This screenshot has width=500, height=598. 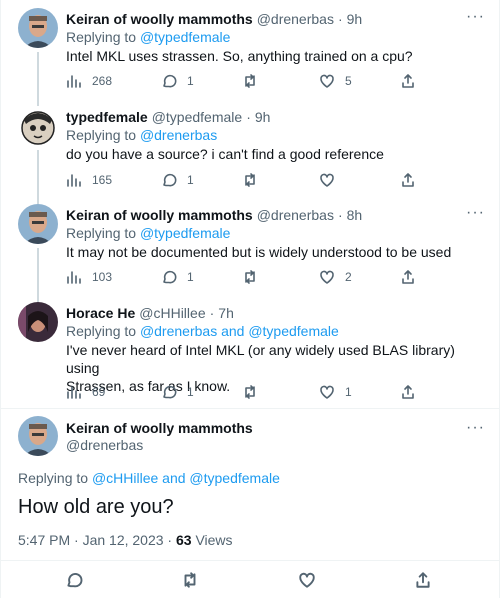 I want to click on views-label: Views, so click(x=212, y=540).